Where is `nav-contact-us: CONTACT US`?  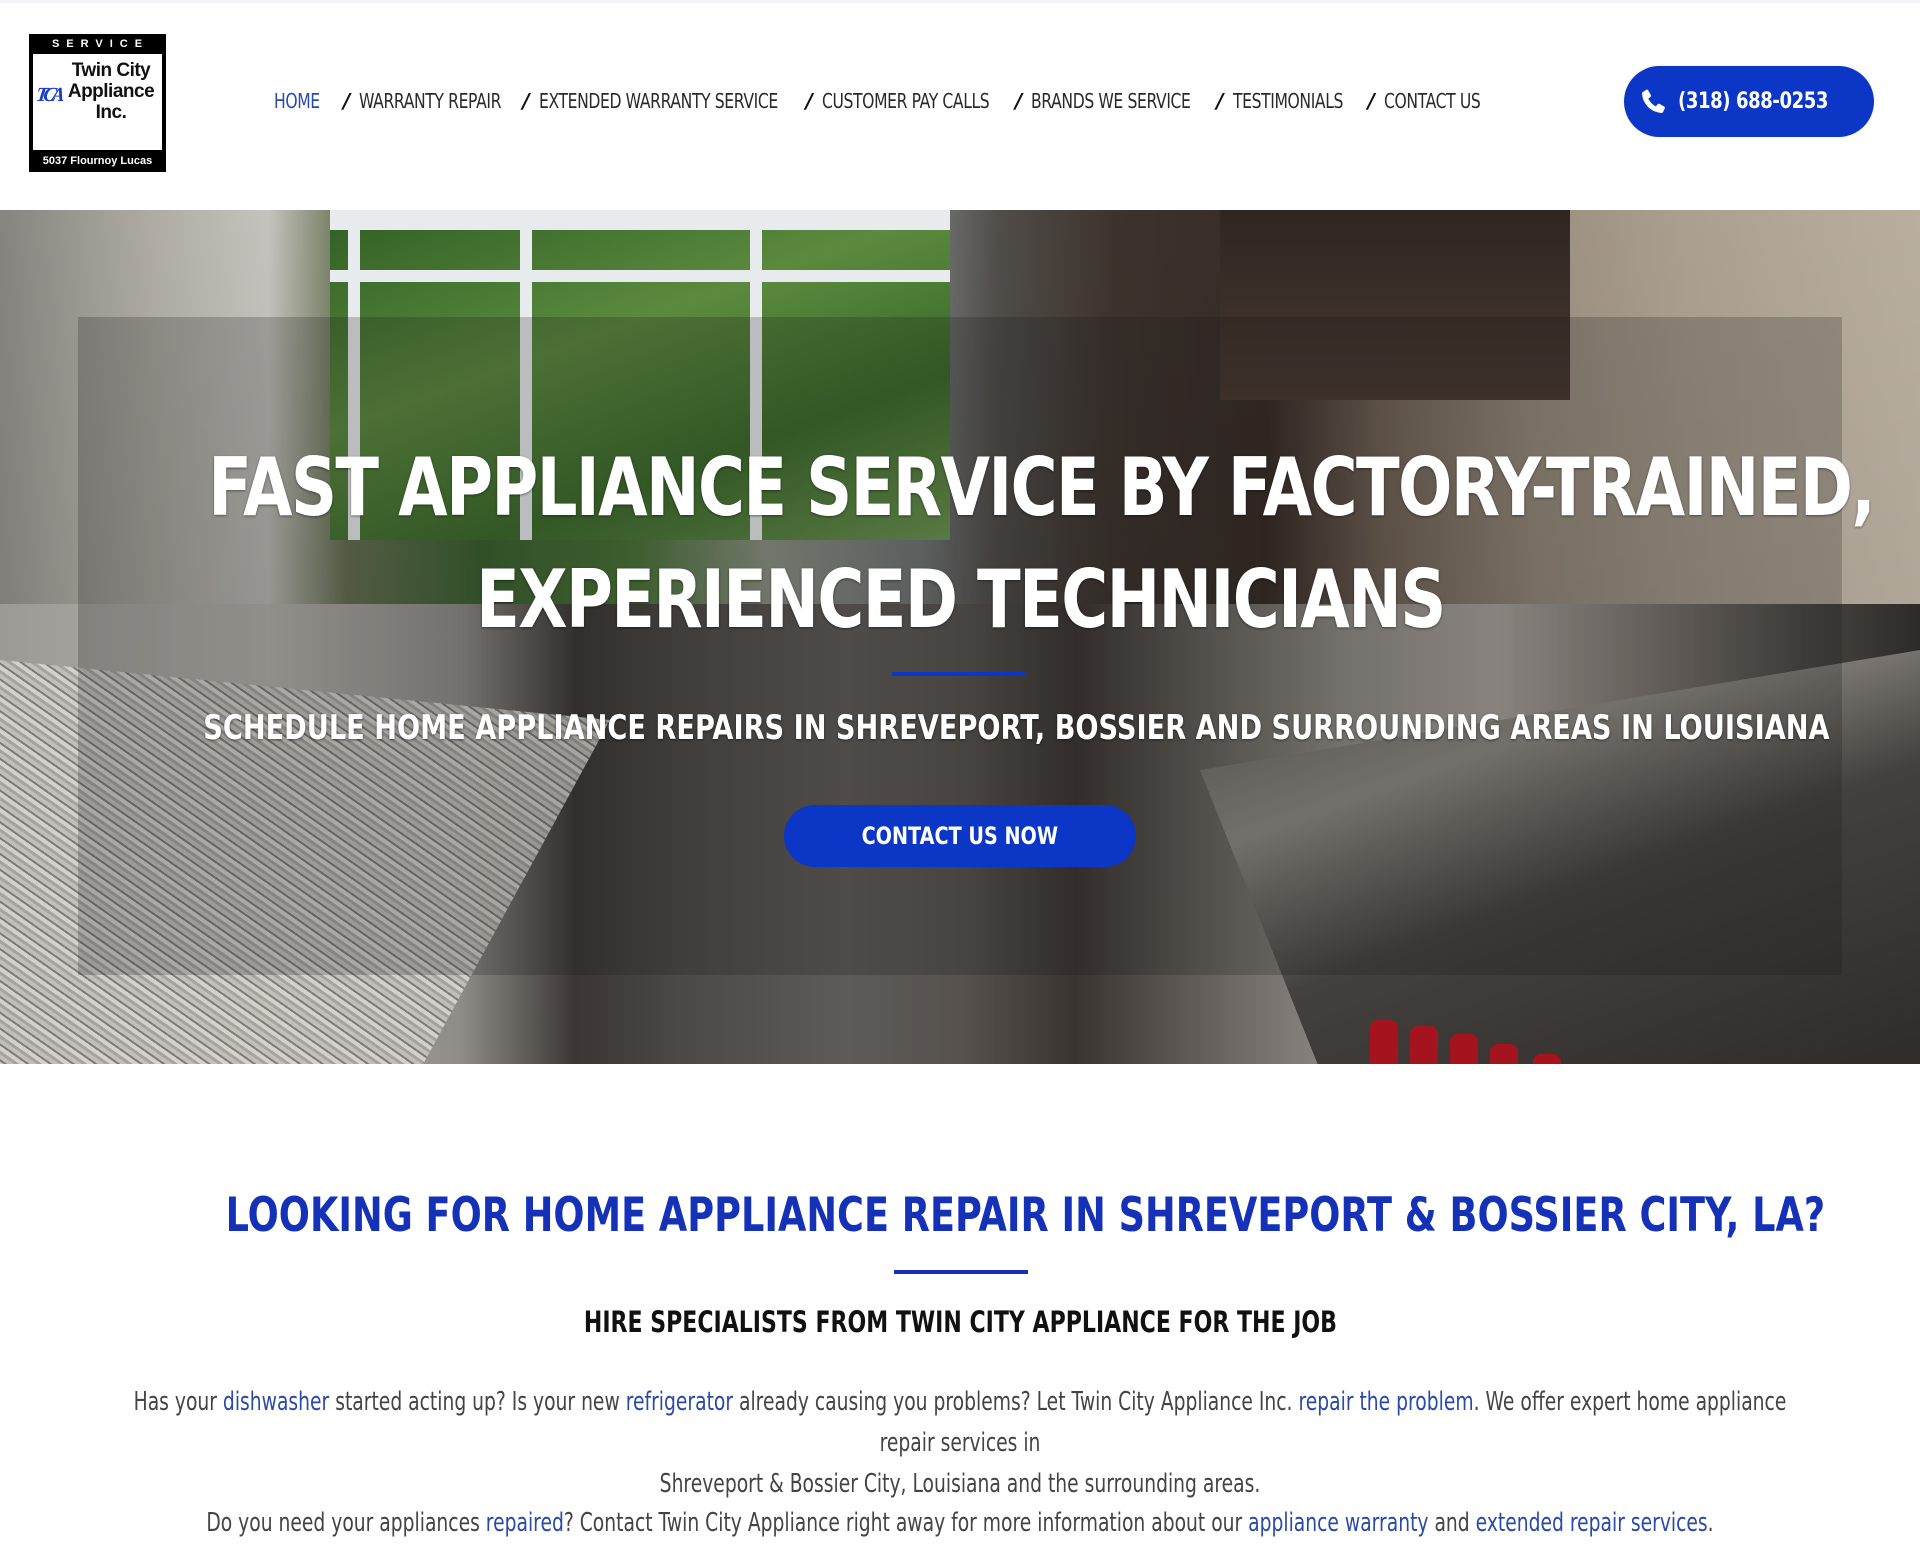
nav-contact-us: CONTACT US is located at coordinates (1432, 101).